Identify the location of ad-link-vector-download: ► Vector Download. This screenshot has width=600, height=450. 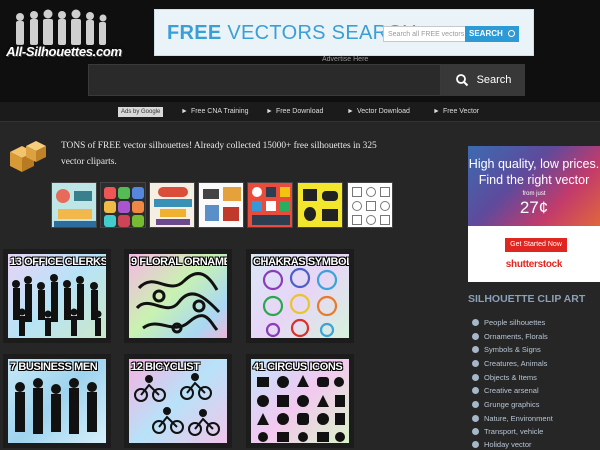
(378, 111).